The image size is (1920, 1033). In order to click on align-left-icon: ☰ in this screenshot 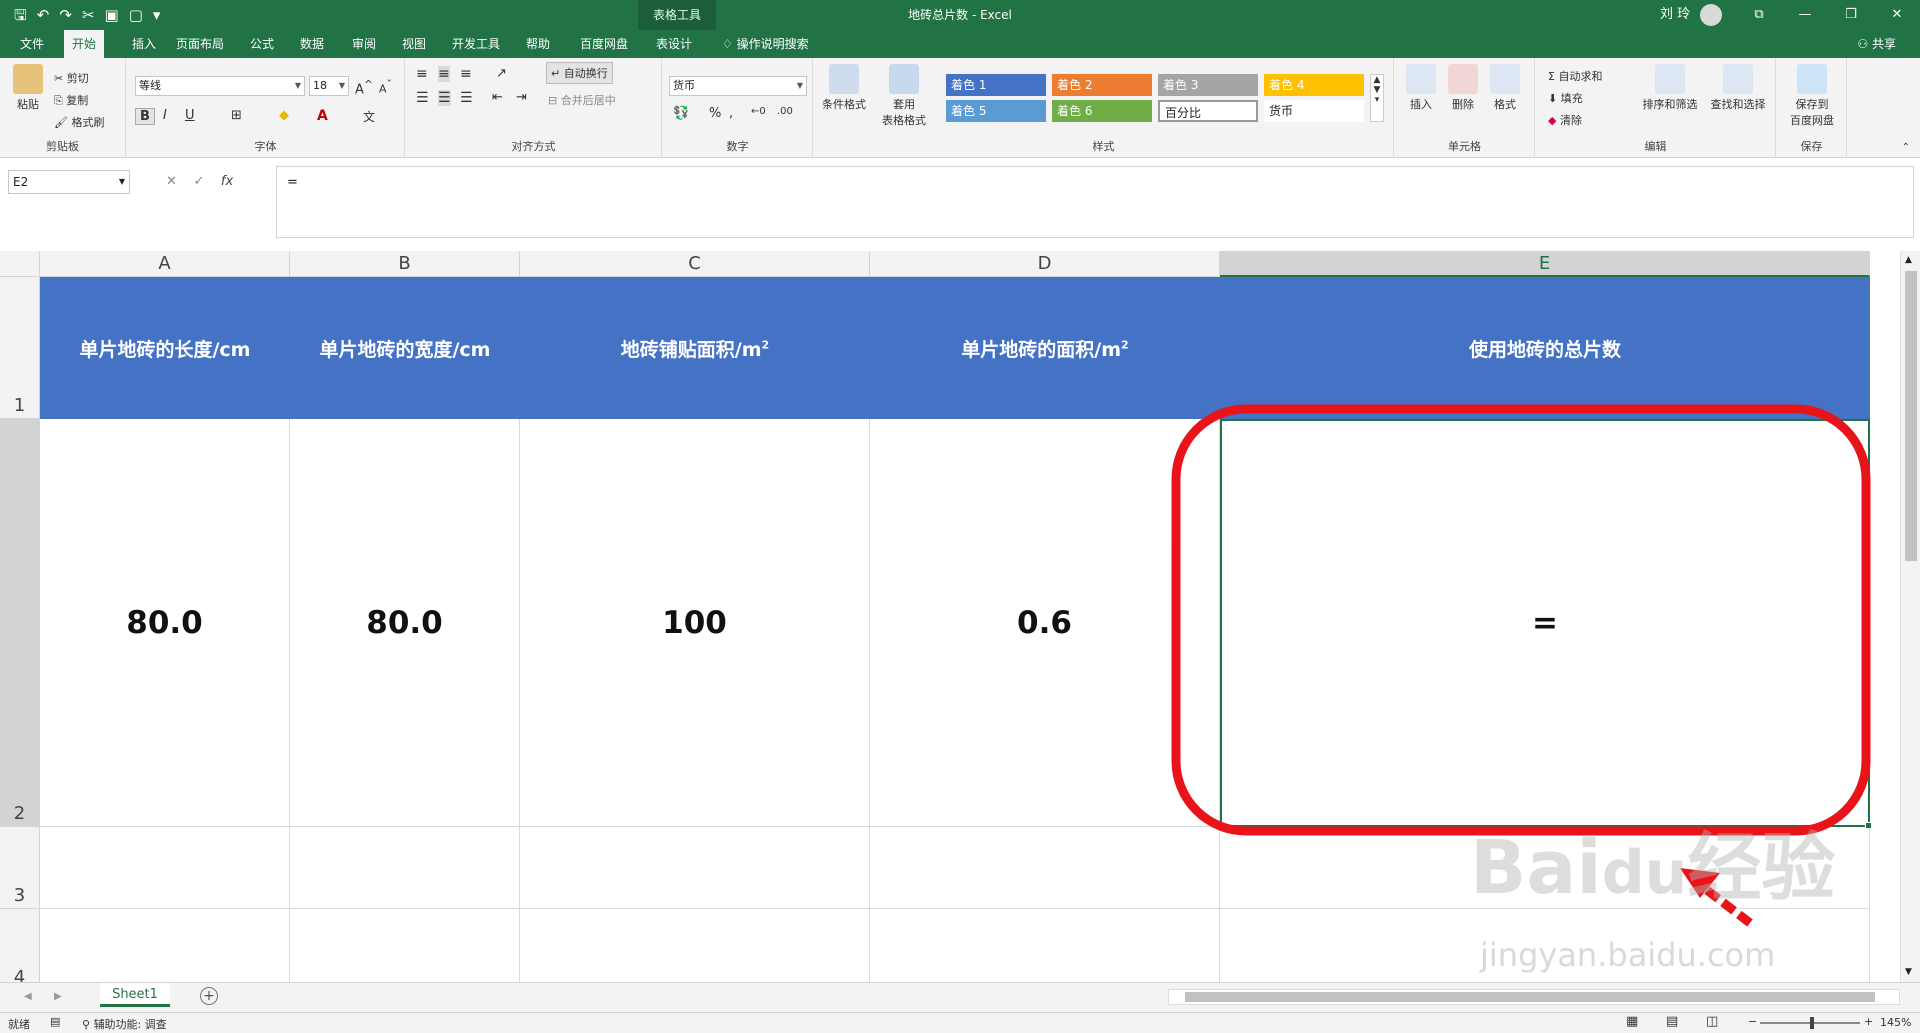, I will do `click(422, 98)`.